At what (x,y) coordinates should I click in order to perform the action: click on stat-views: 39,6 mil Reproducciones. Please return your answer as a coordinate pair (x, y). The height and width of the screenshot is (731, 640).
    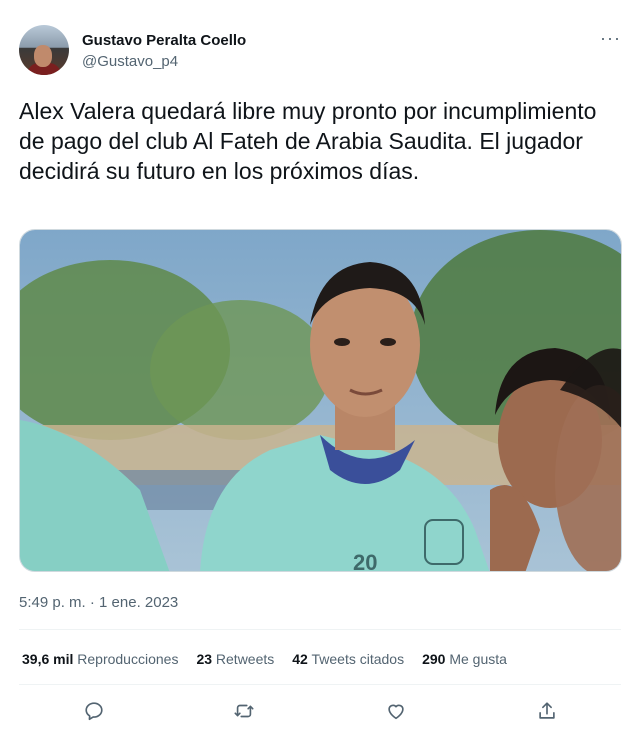
    Looking at the image, I should click on (100, 659).